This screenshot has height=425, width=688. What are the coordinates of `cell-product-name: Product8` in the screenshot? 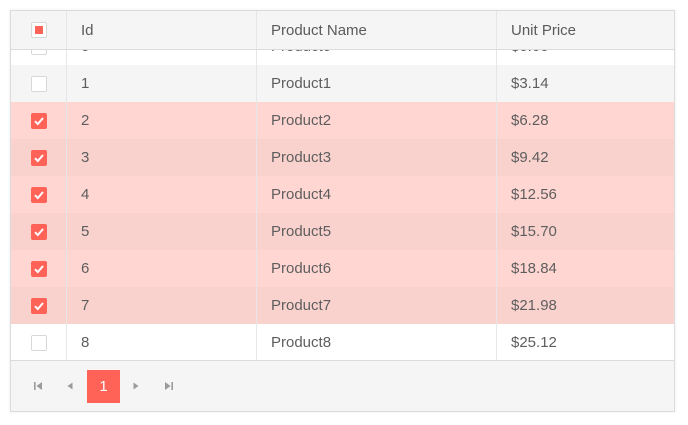 It's located at (377, 342).